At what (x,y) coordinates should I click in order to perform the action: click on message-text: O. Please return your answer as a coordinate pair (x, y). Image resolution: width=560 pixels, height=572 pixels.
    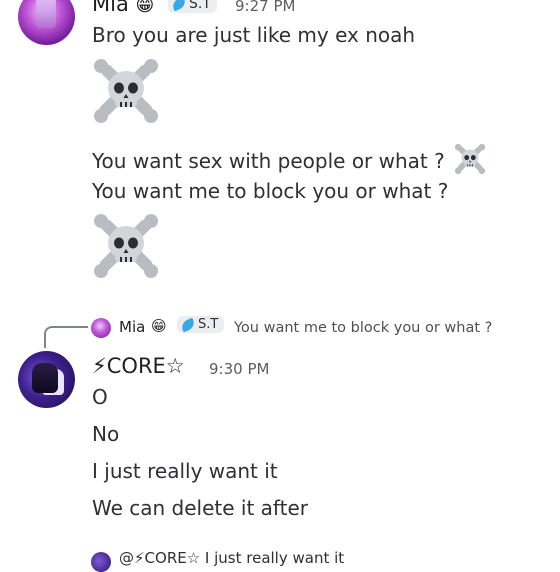
    Looking at the image, I should click on (100, 397).